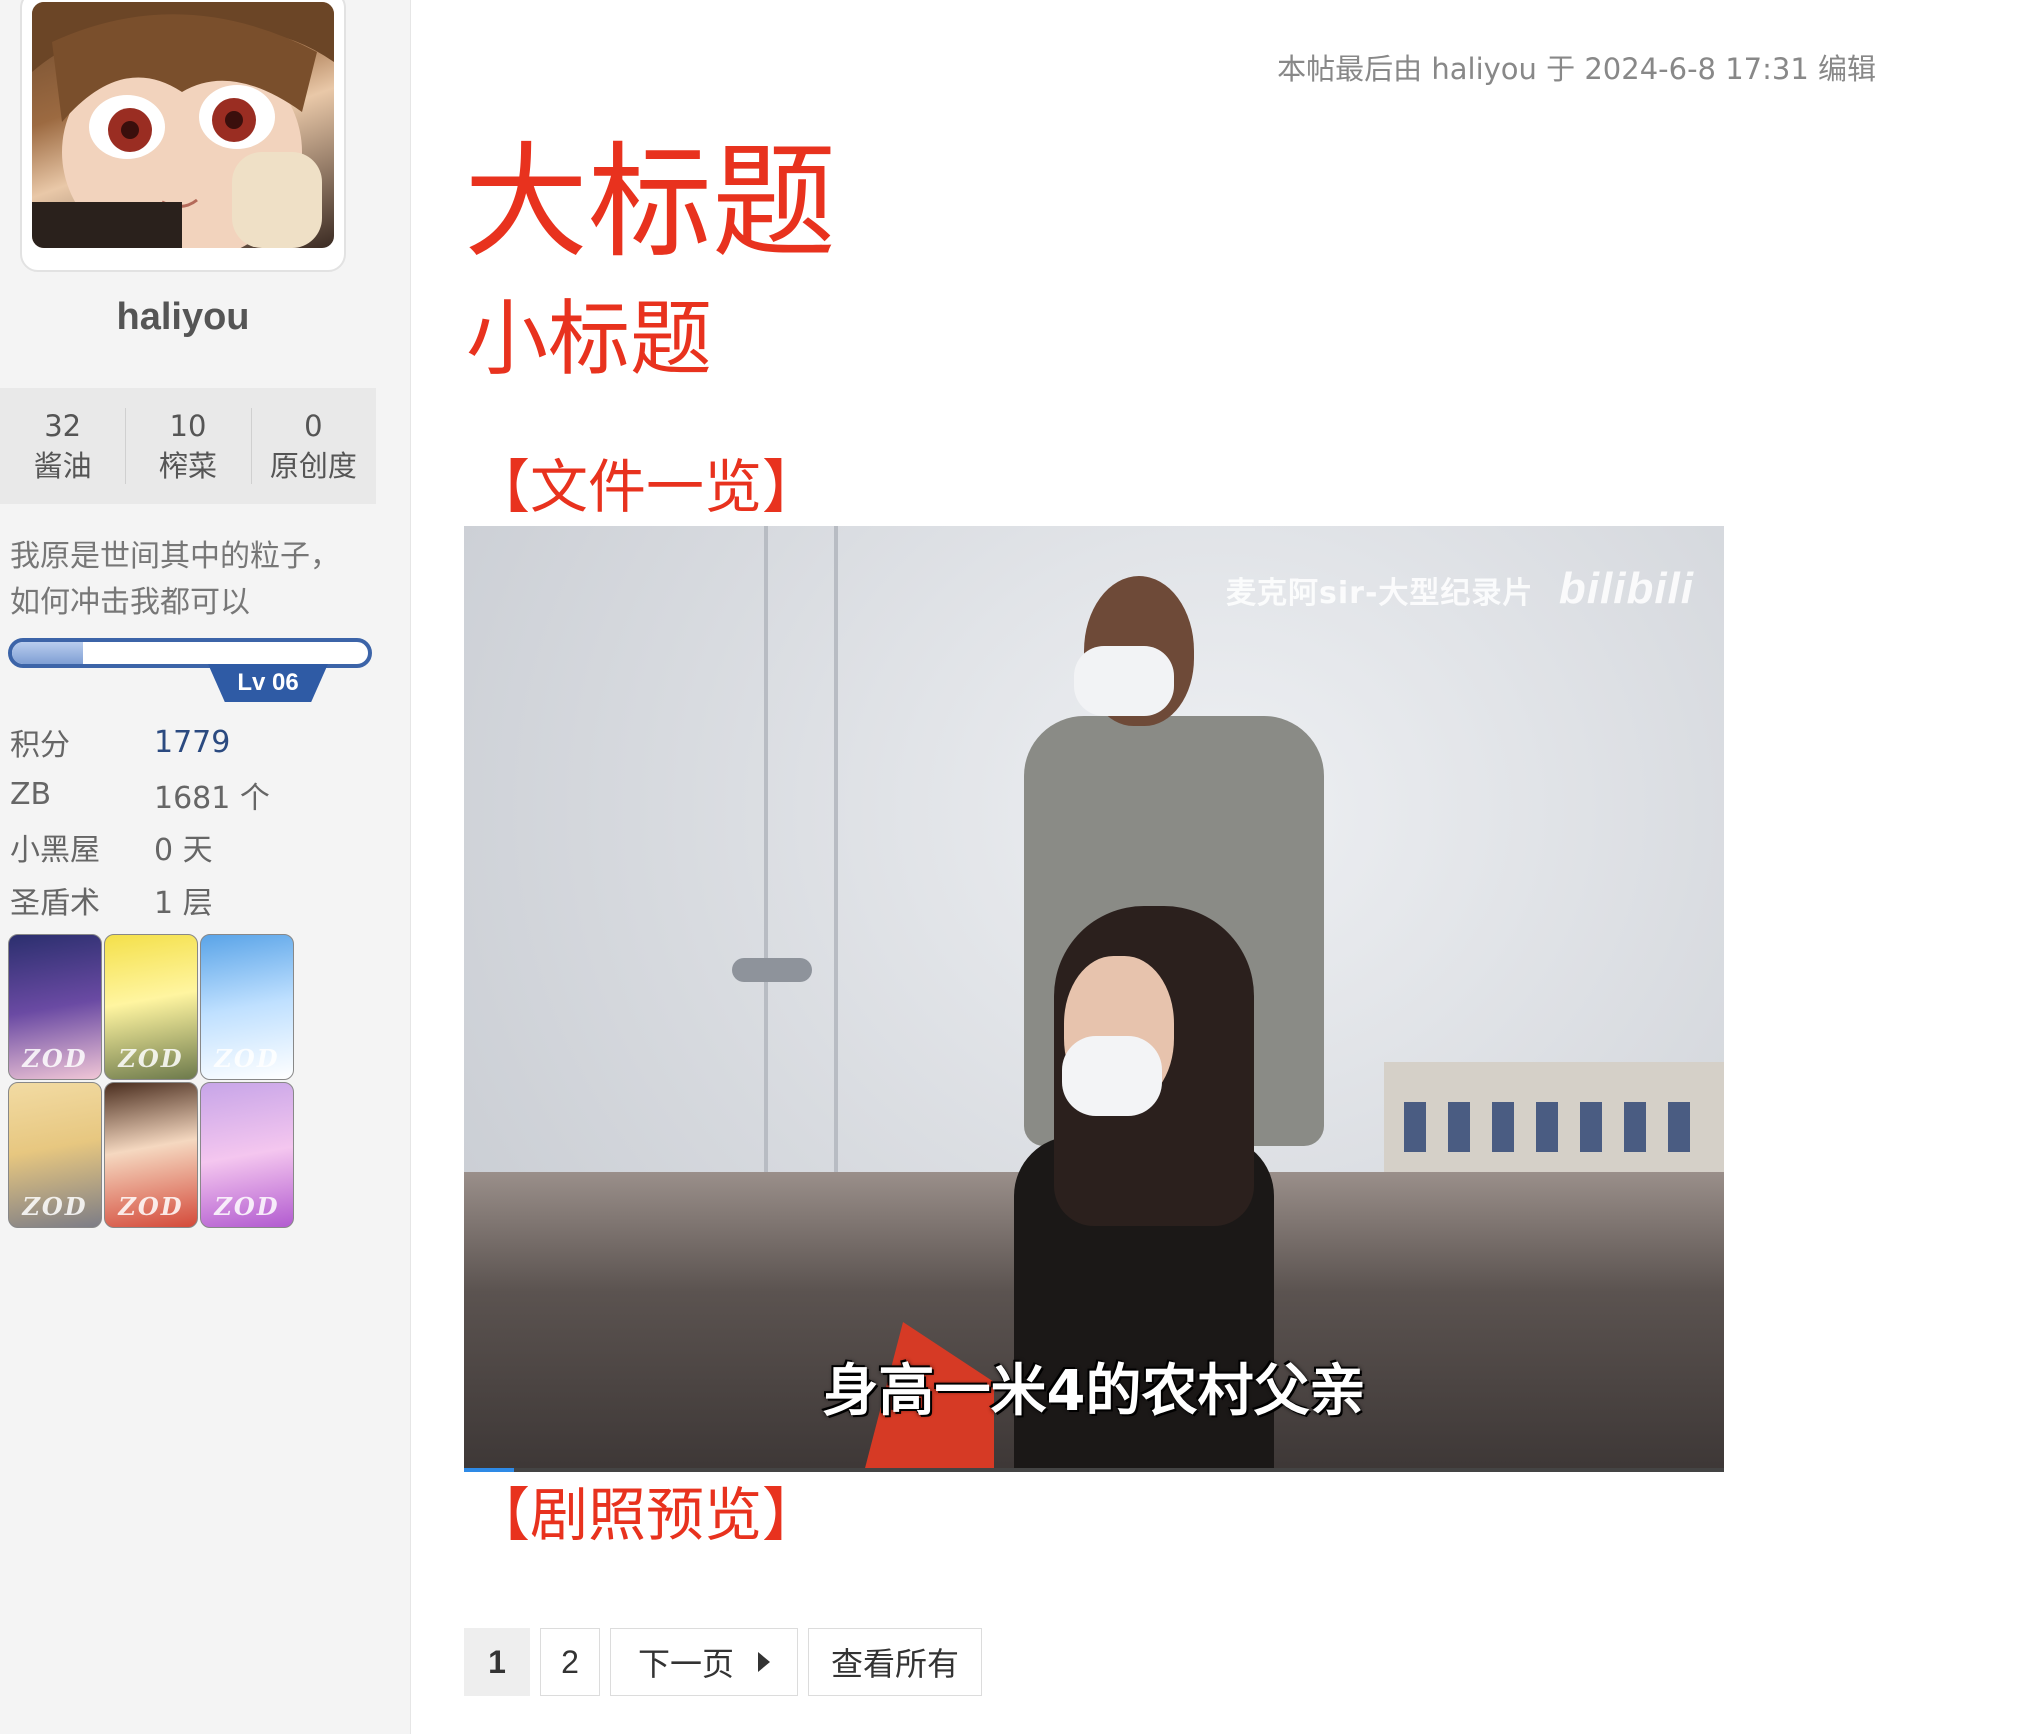  I want to click on info-row-blackroom: 小黑屋 0 天, so click(190, 847).